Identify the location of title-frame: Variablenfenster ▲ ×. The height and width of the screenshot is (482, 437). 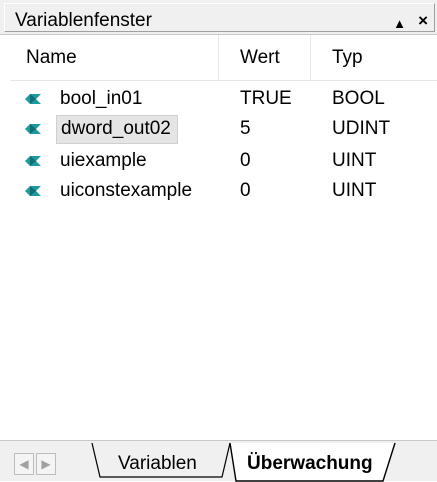
(219, 17).